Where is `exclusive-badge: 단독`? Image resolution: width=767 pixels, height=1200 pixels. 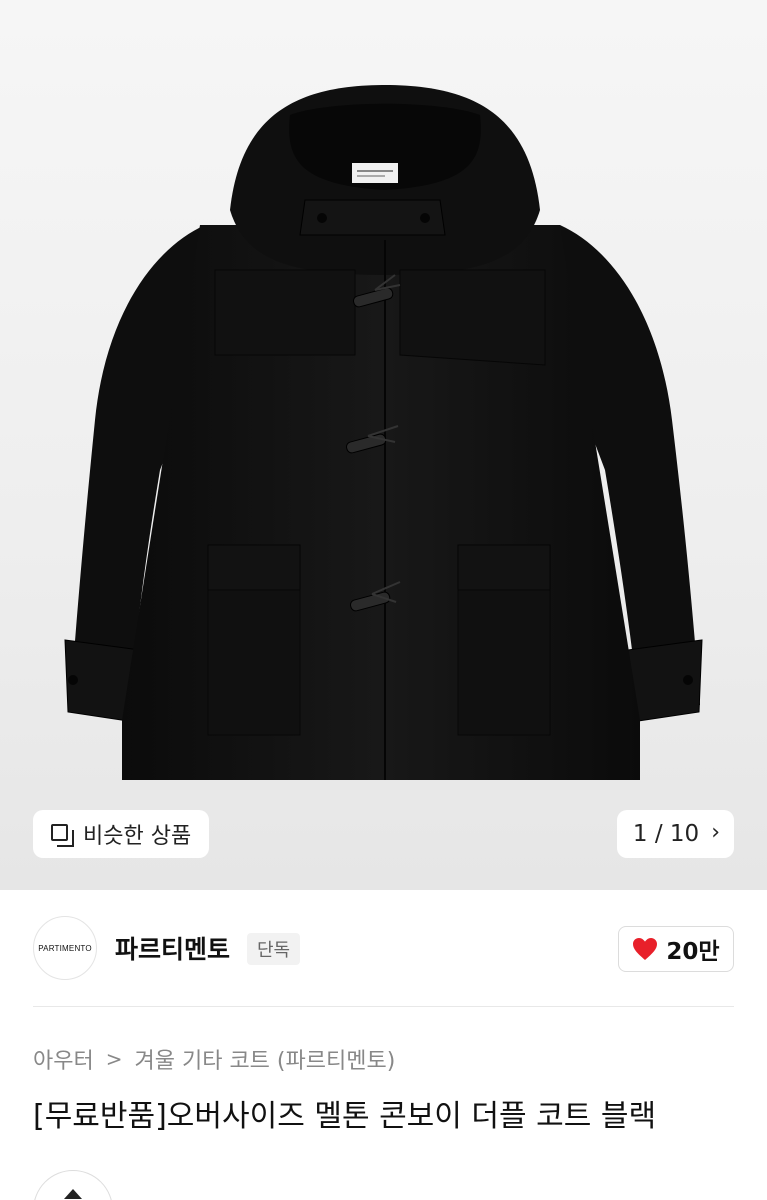
exclusive-badge: 단독 is located at coordinates (274, 949).